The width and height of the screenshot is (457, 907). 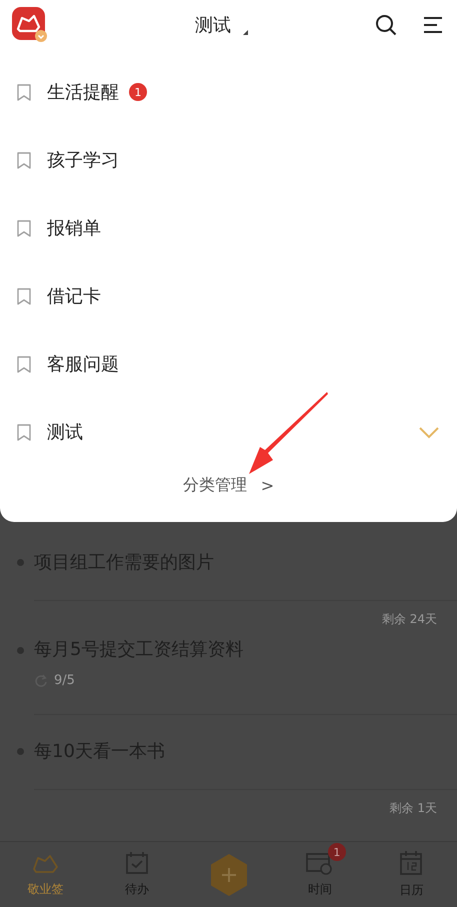 I want to click on chevron-right-icon: >, so click(x=267, y=485).